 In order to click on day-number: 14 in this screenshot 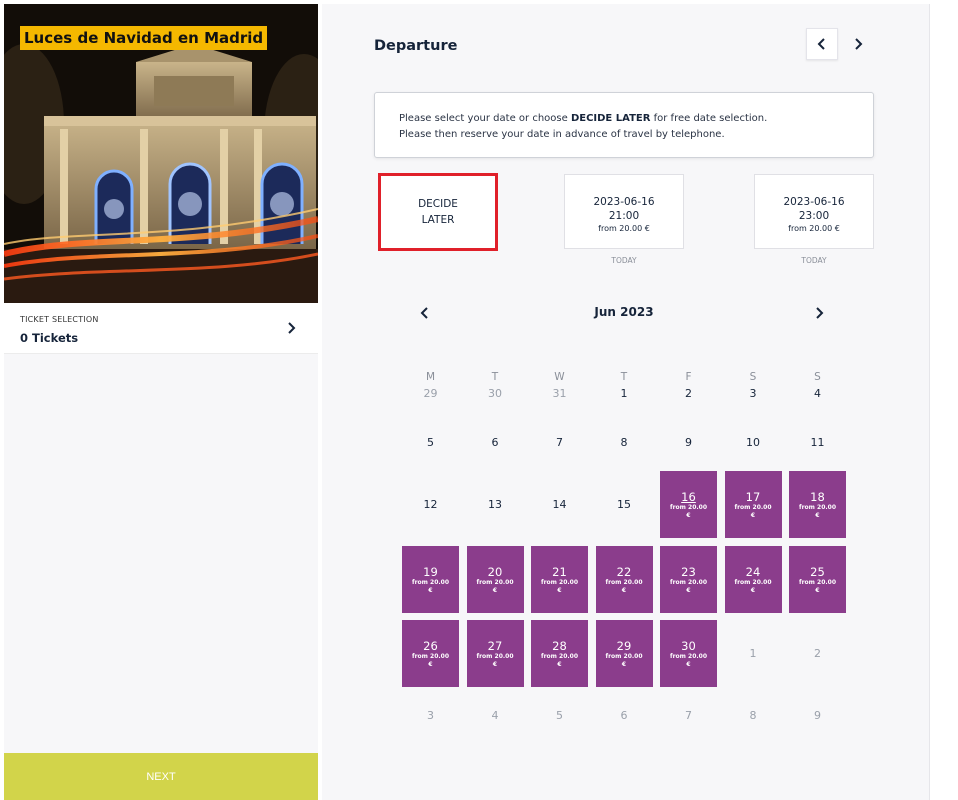, I will do `click(559, 504)`.